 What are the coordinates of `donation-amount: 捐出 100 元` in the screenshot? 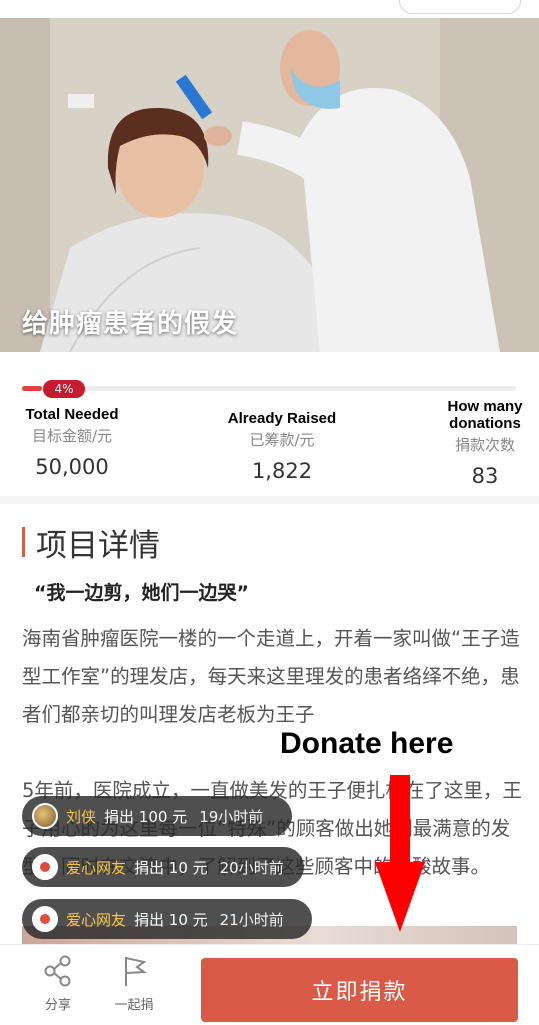 It's located at (146, 816).